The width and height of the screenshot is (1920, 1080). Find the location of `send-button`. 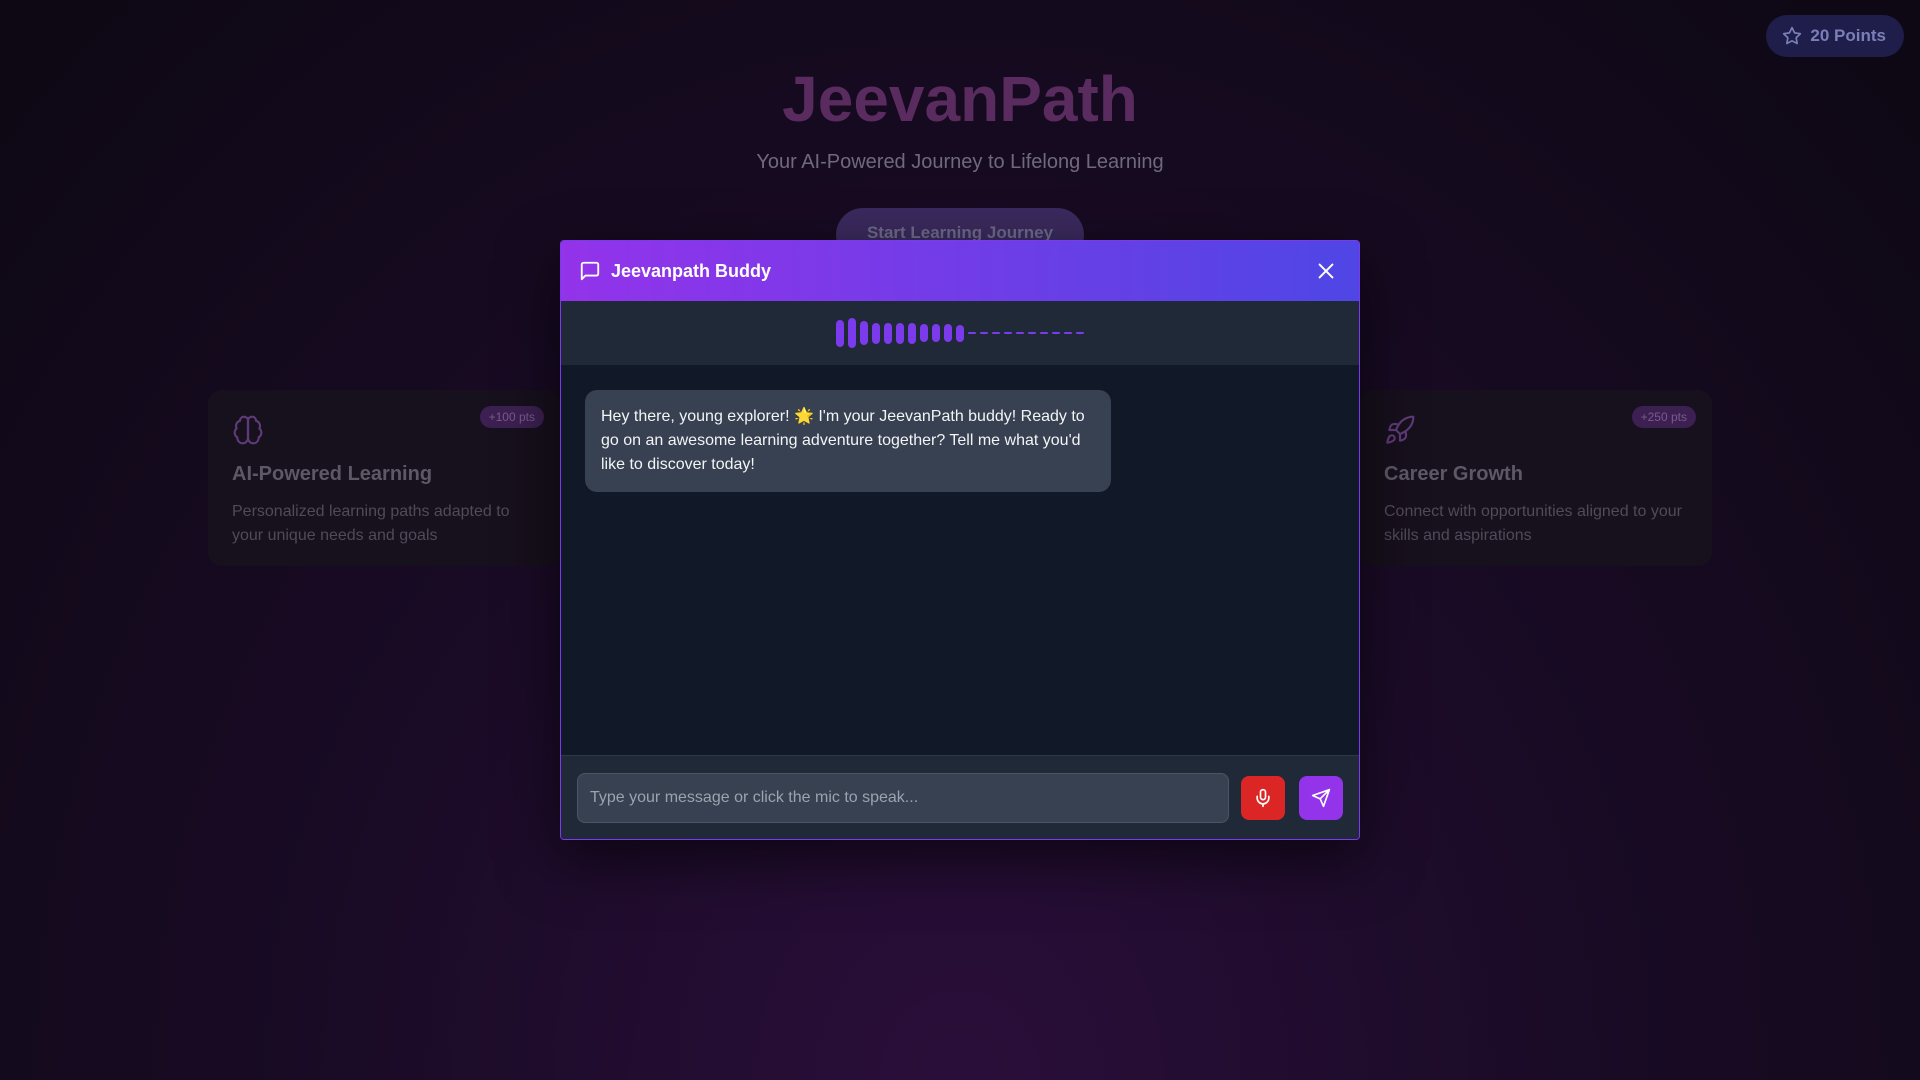

send-button is located at coordinates (1321, 797).